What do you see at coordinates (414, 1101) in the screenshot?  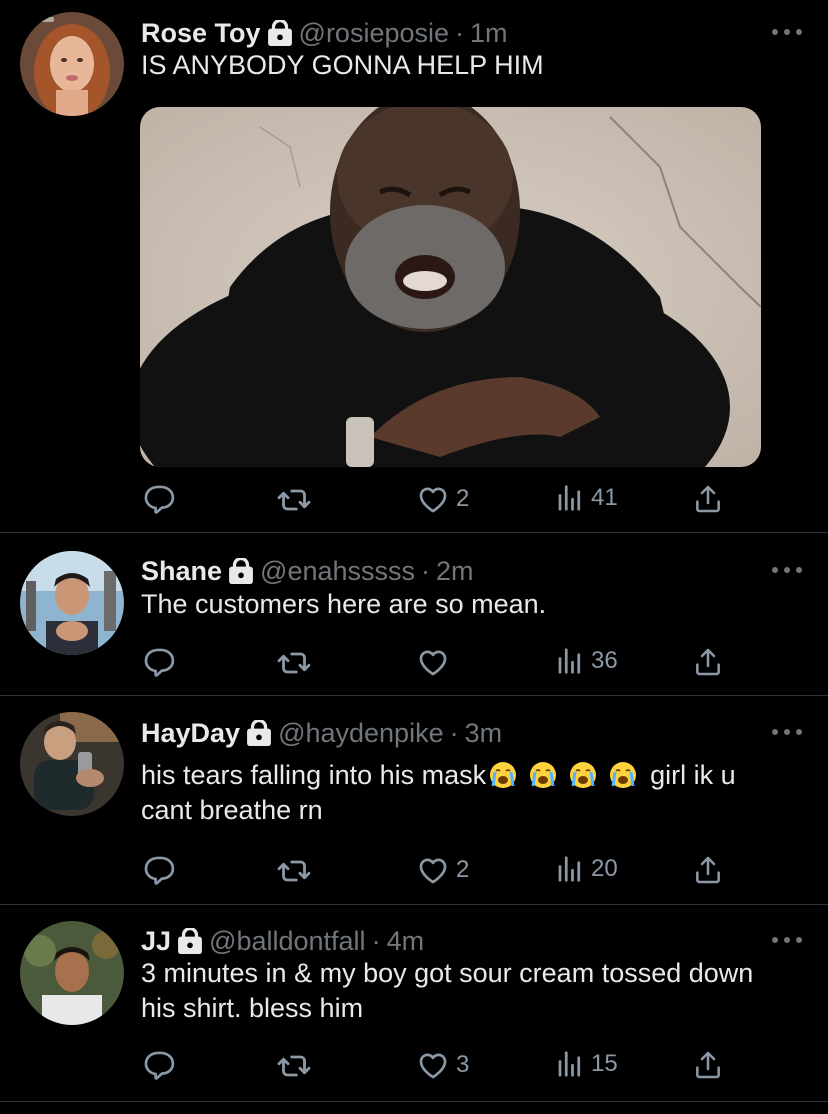 I see `divider` at bounding box center [414, 1101].